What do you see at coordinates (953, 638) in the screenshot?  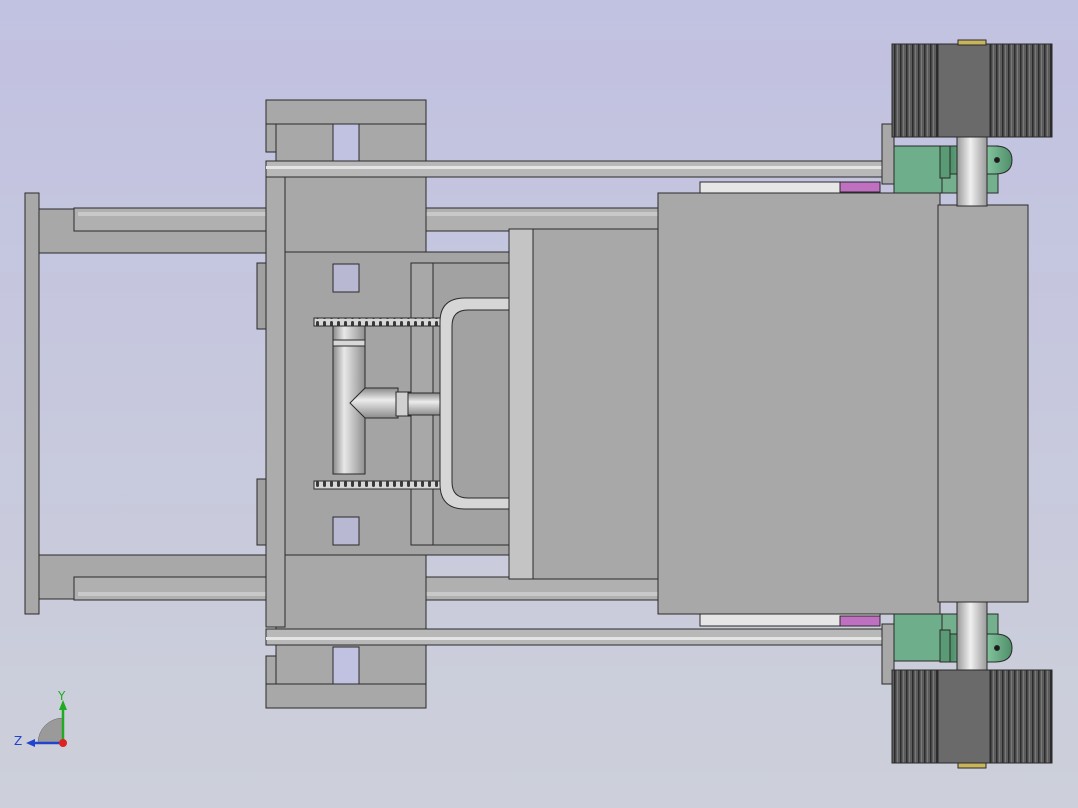 I see `wheel-bracket-lower` at bounding box center [953, 638].